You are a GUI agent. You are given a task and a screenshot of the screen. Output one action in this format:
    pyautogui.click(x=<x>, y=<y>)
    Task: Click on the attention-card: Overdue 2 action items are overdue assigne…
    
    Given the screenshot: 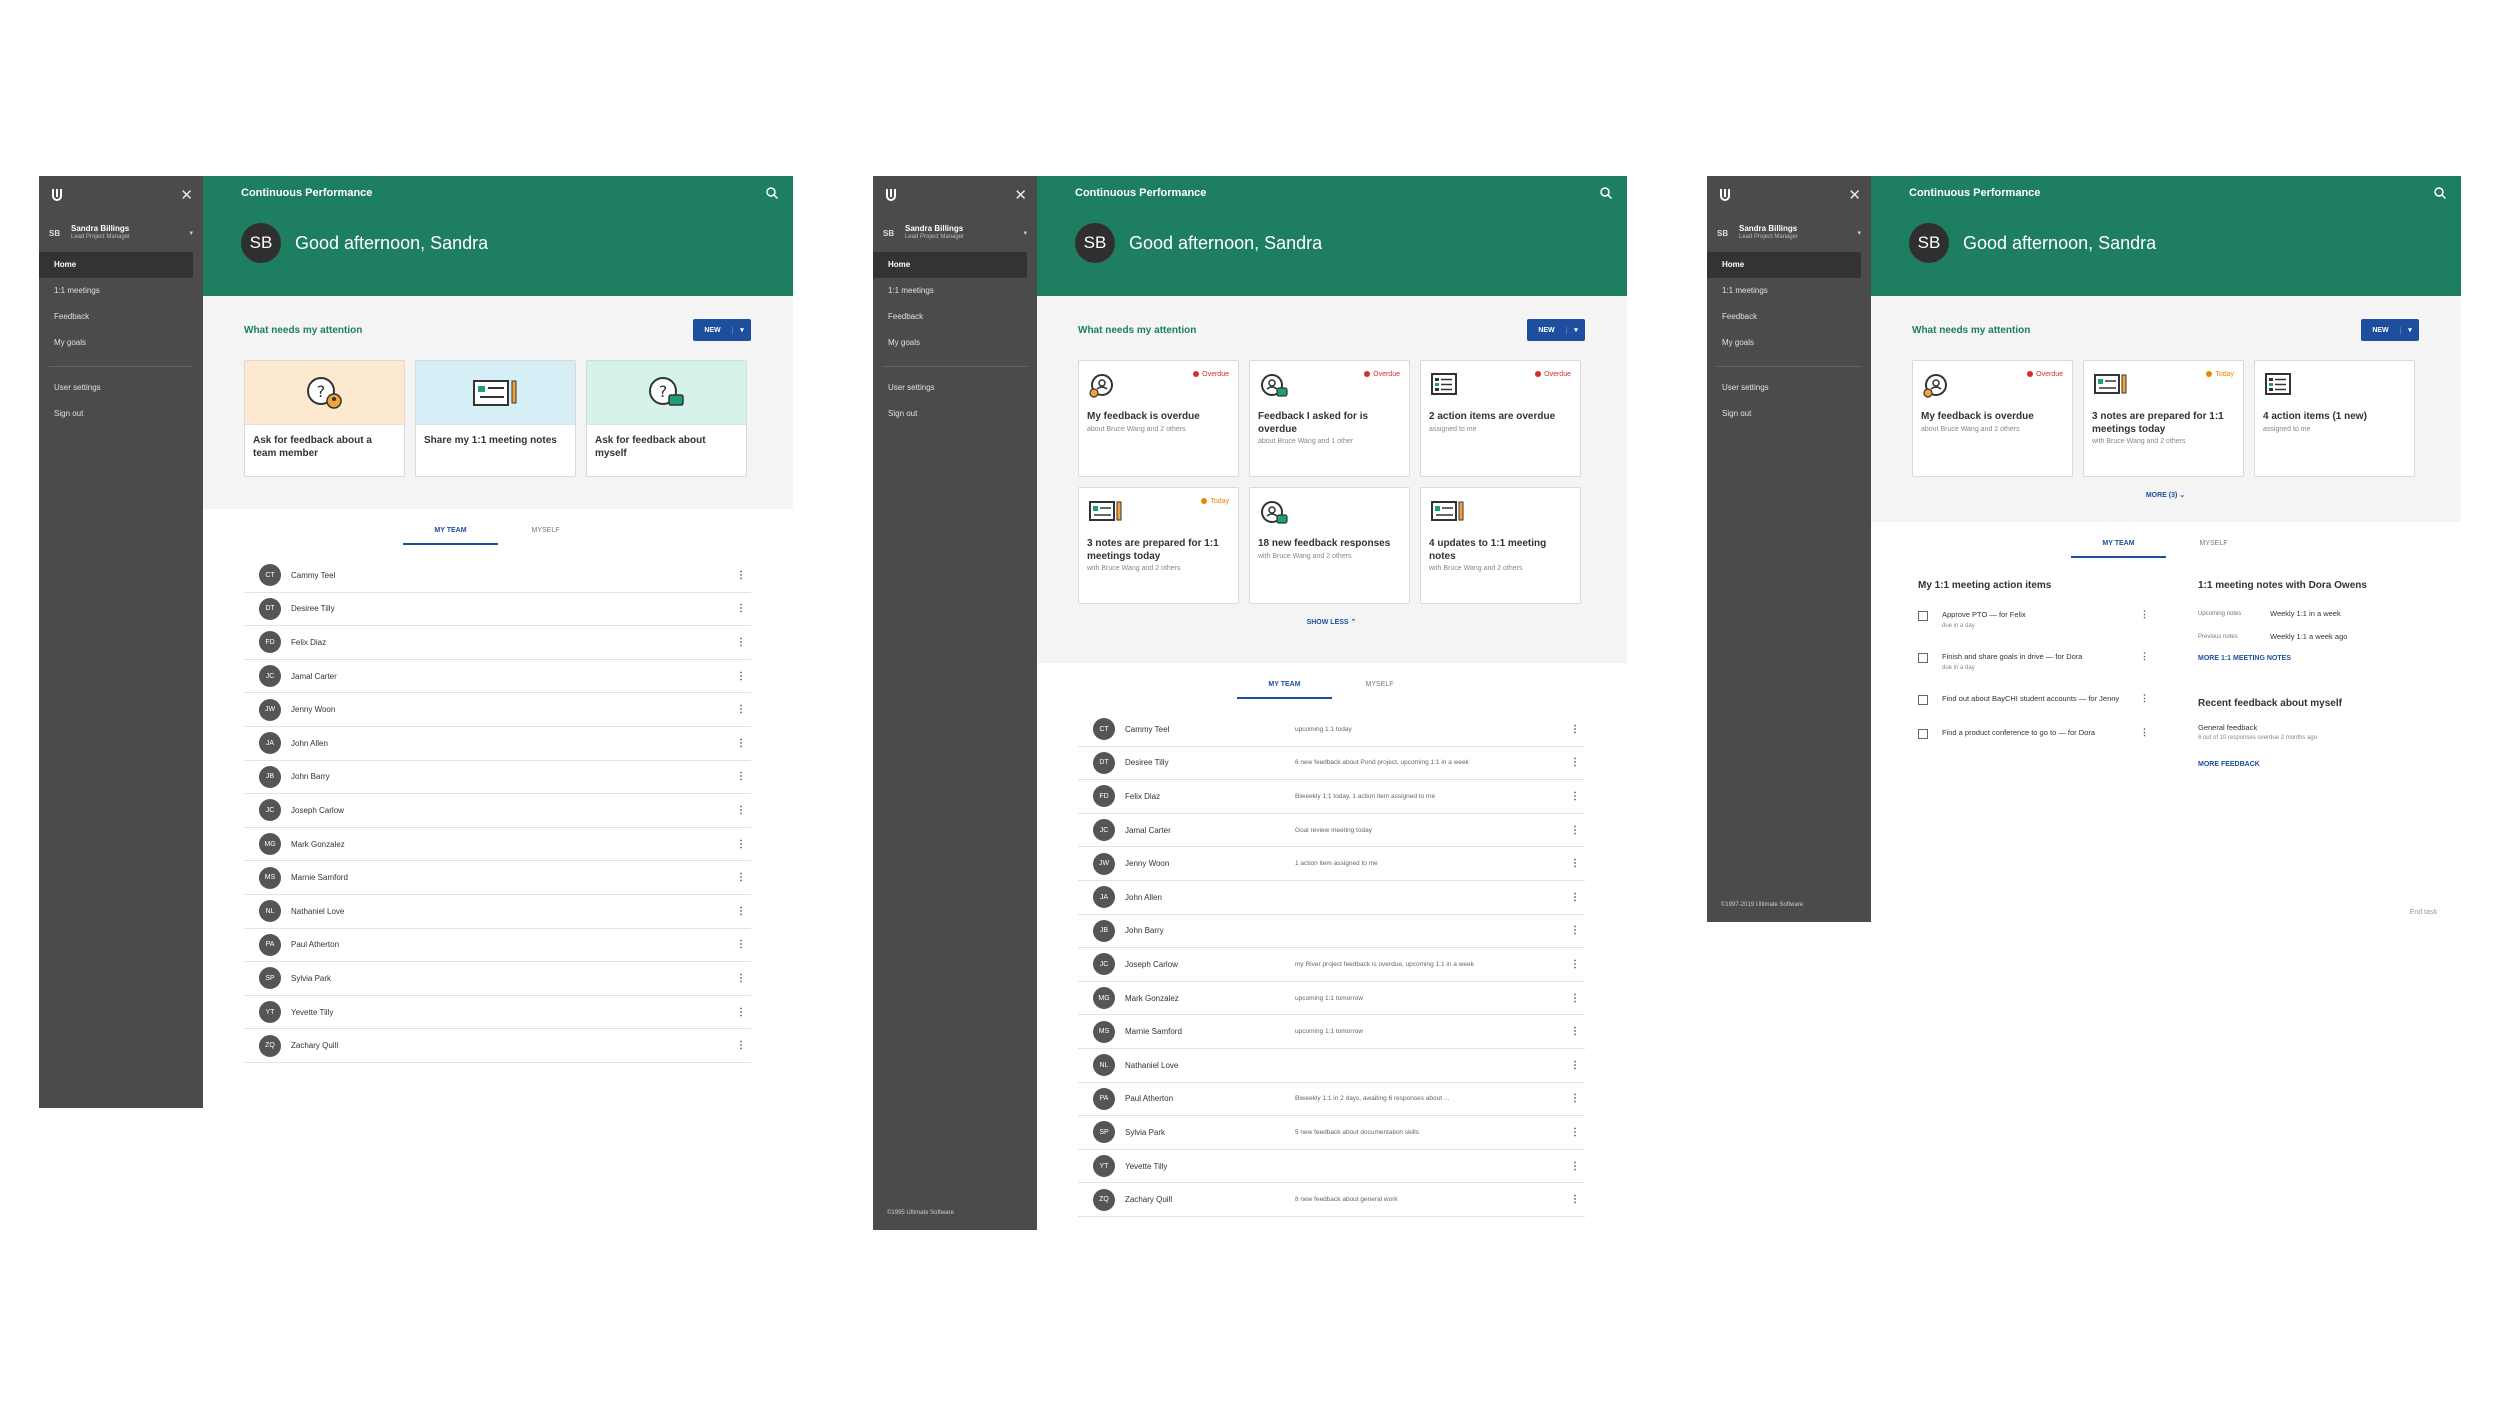 What is the action you would take?
    pyautogui.click(x=1500, y=418)
    